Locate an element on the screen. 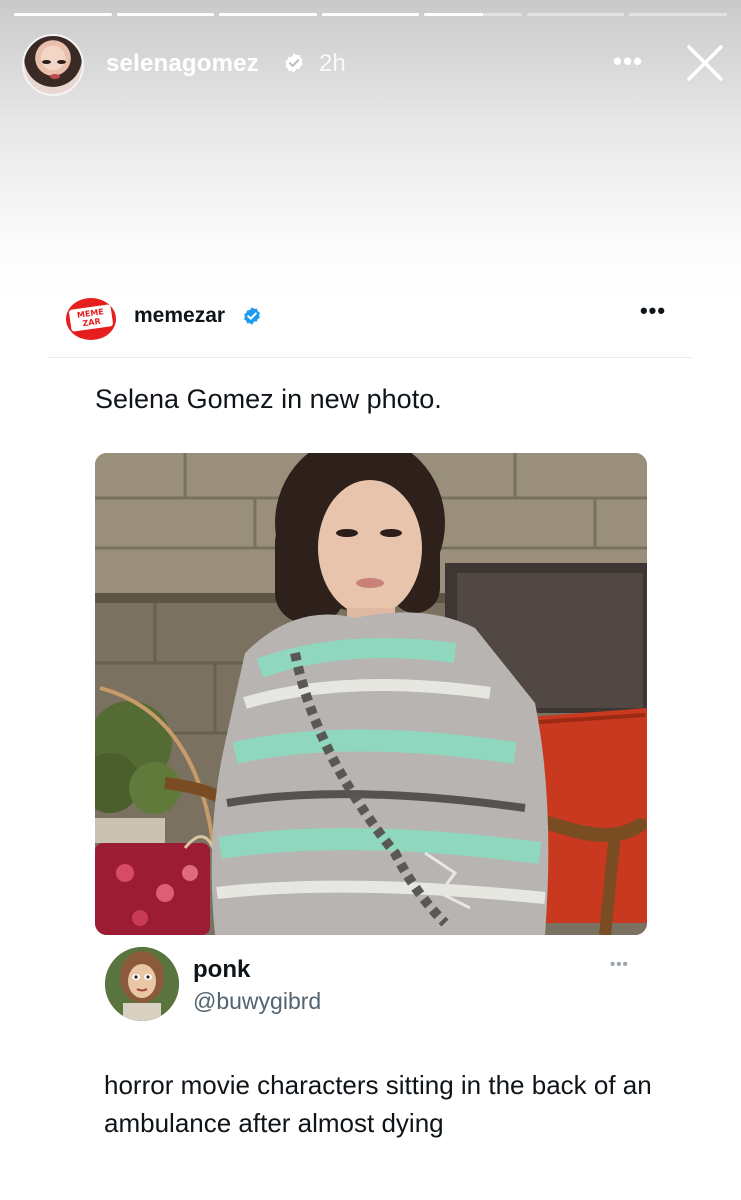 Image resolution: width=741 pixels, height=1200 pixels. story-progress-bars is located at coordinates (371, 15).